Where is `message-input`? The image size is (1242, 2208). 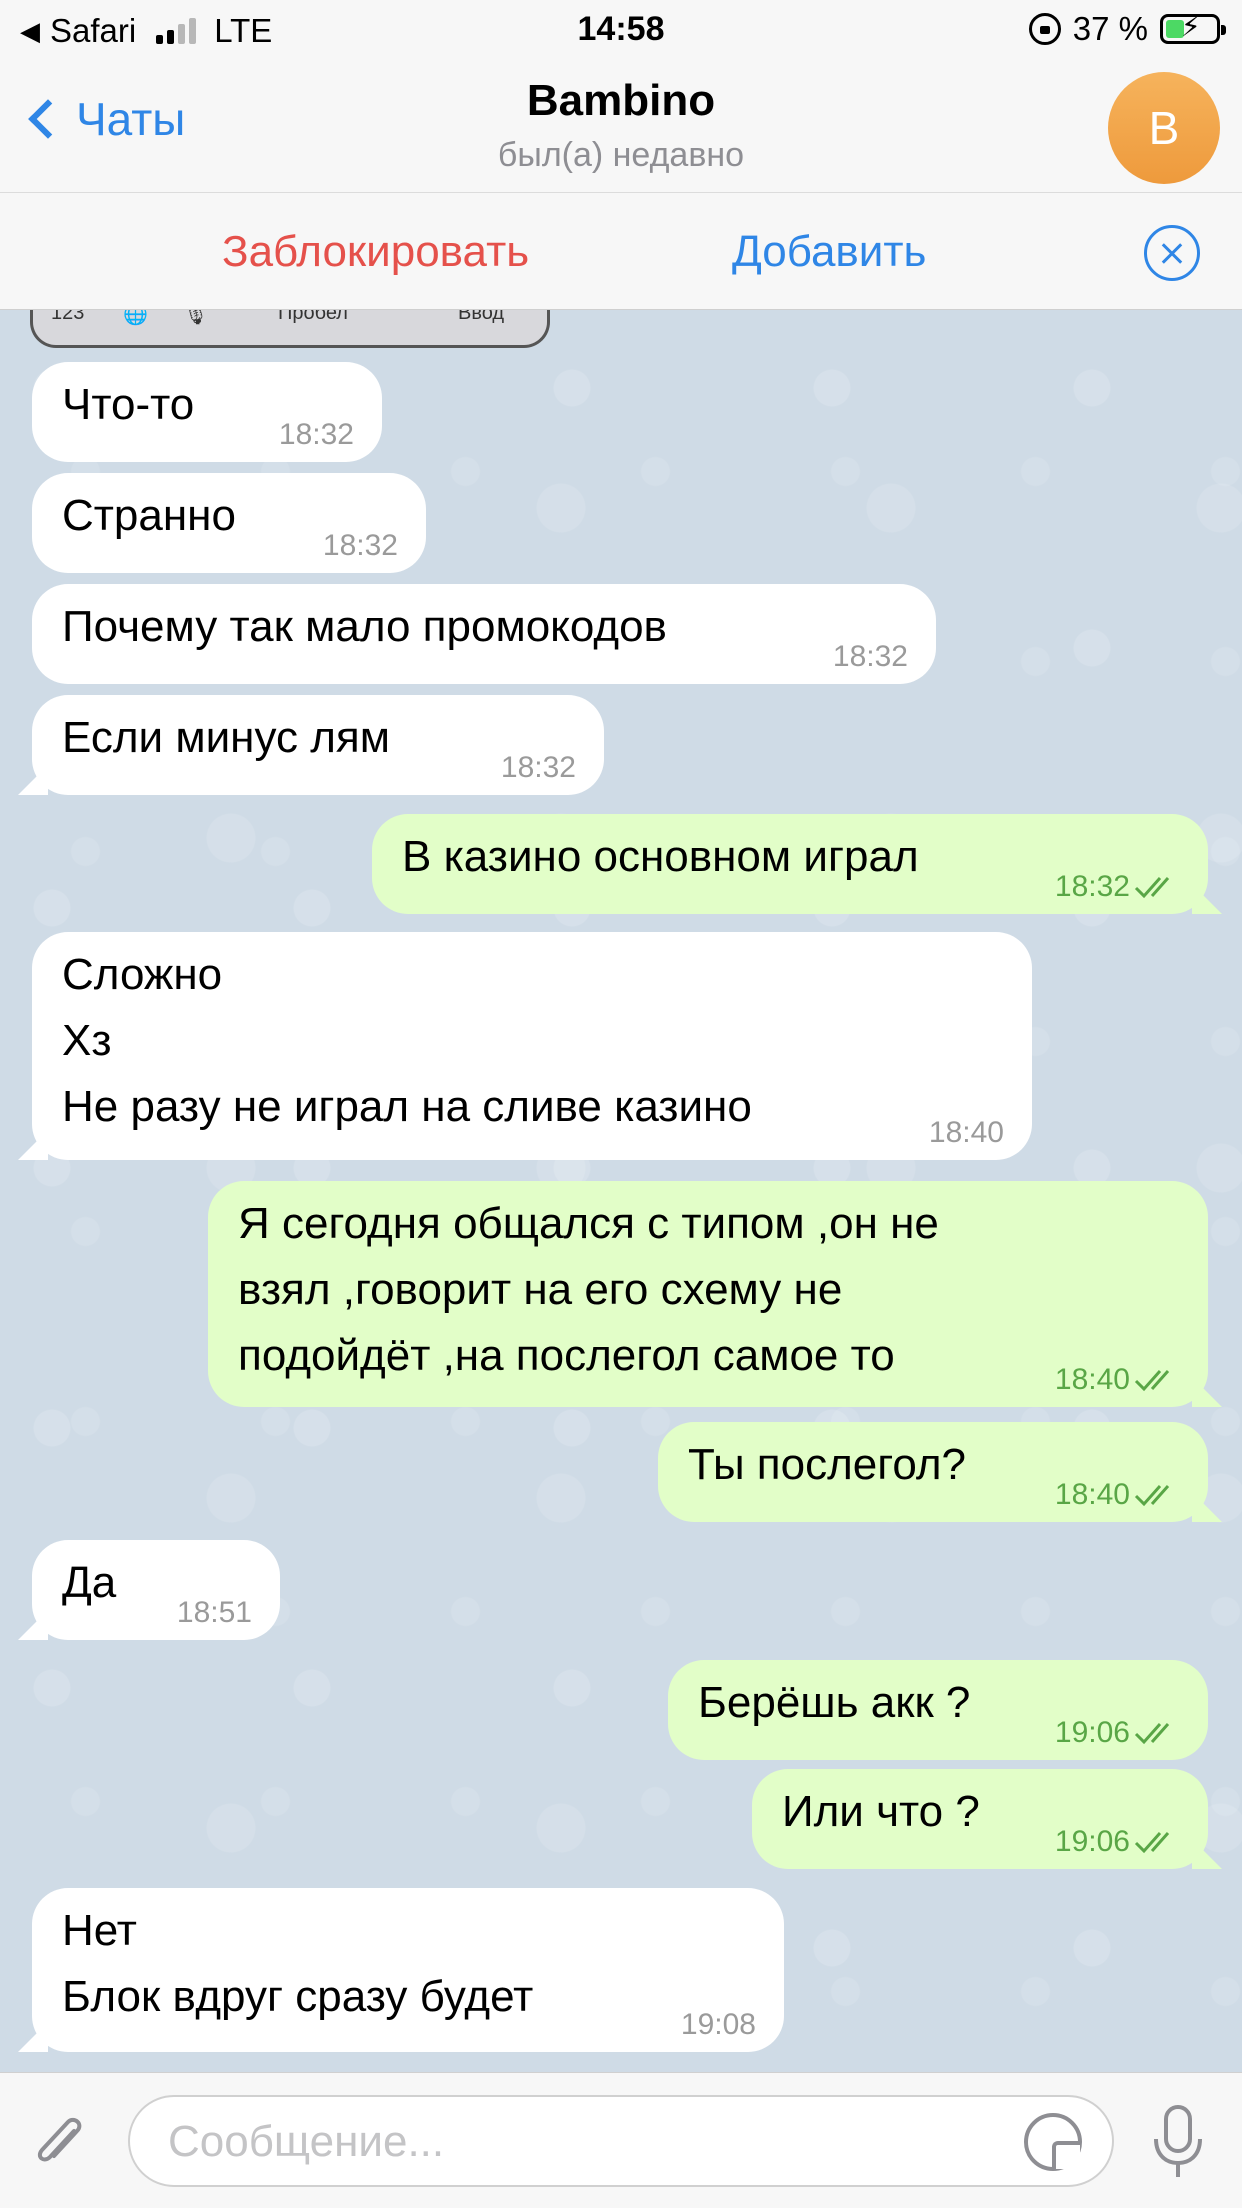
message-input is located at coordinates (578, 2142).